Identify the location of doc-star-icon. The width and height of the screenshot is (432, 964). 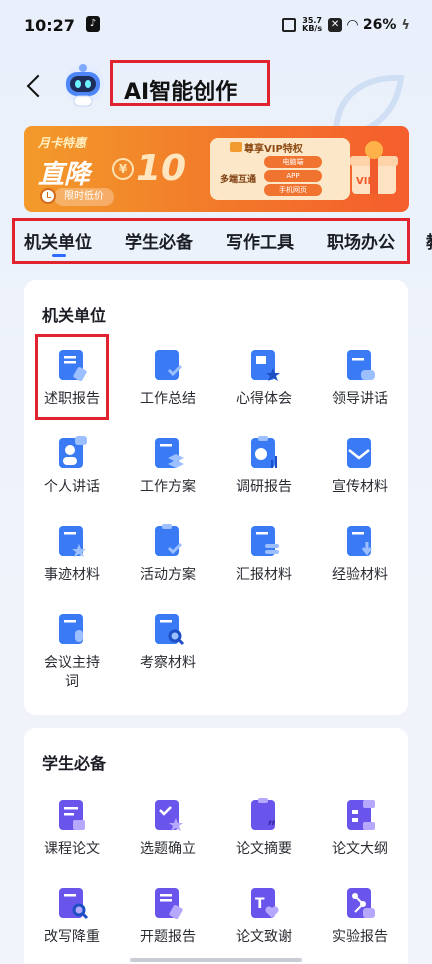
(265, 365).